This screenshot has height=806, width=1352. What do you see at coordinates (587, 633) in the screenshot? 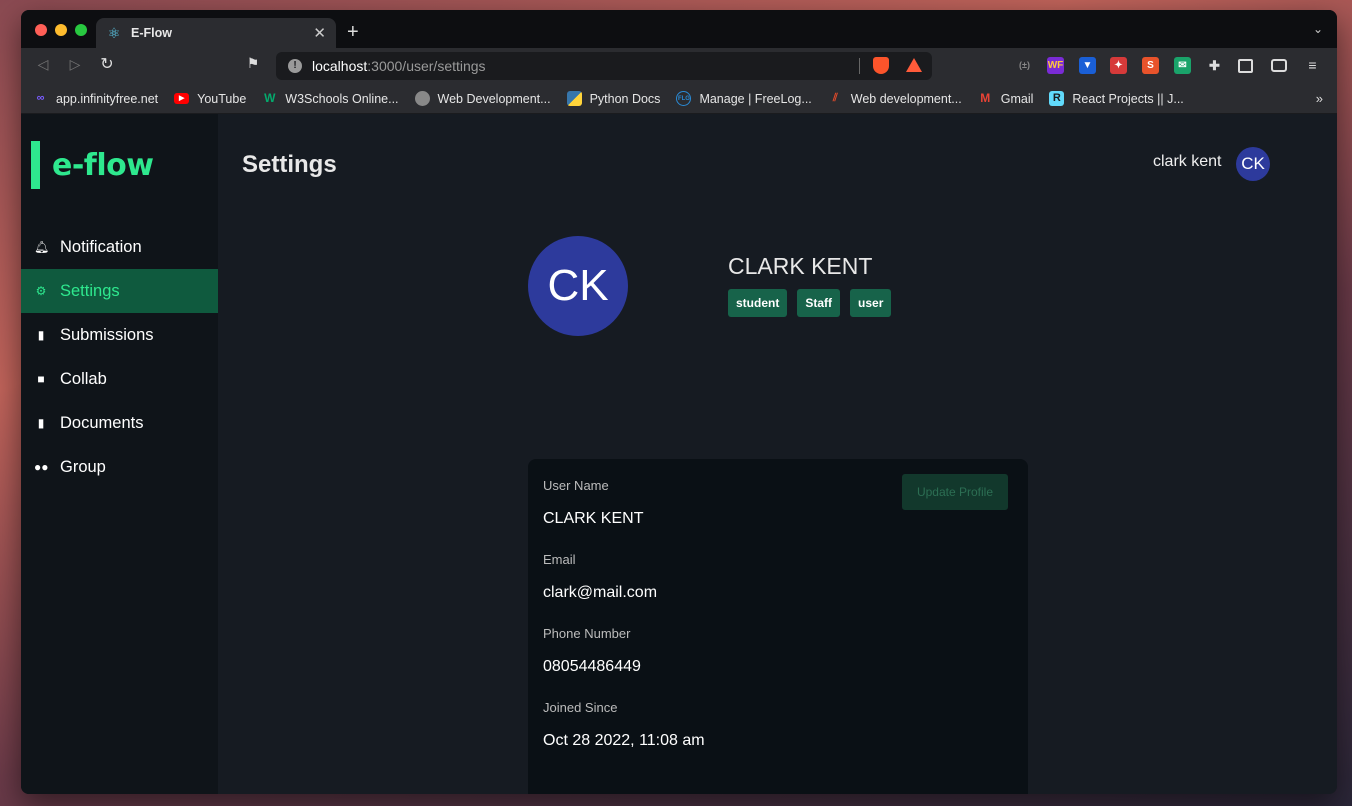
I see `field-label-phone: Phone Number` at bounding box center [587, 633].